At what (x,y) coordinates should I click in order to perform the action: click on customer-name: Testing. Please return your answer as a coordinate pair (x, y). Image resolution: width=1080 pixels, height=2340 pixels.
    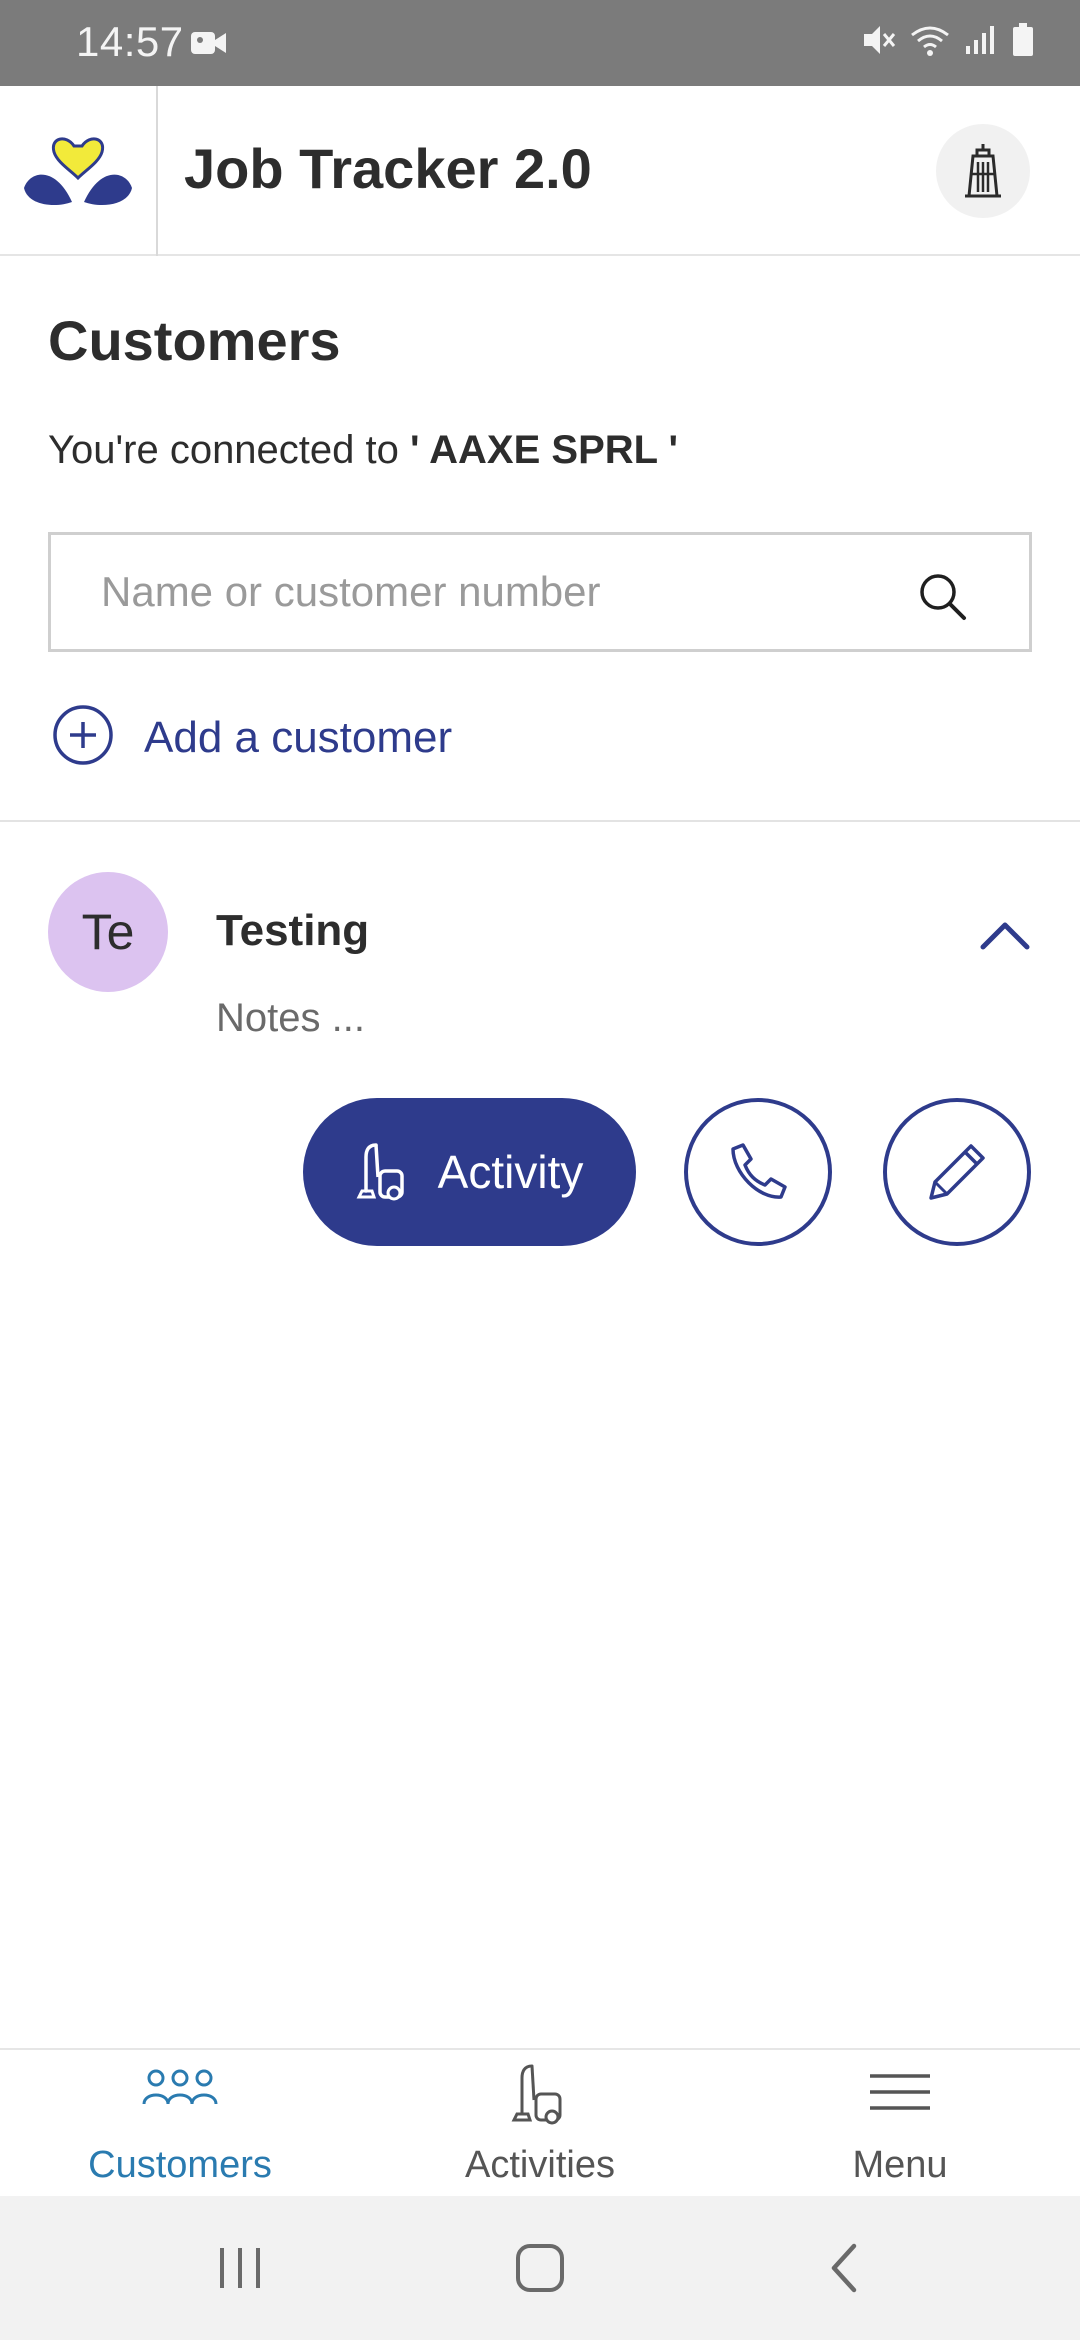
    Looking at the image, I should click on (292, 931).